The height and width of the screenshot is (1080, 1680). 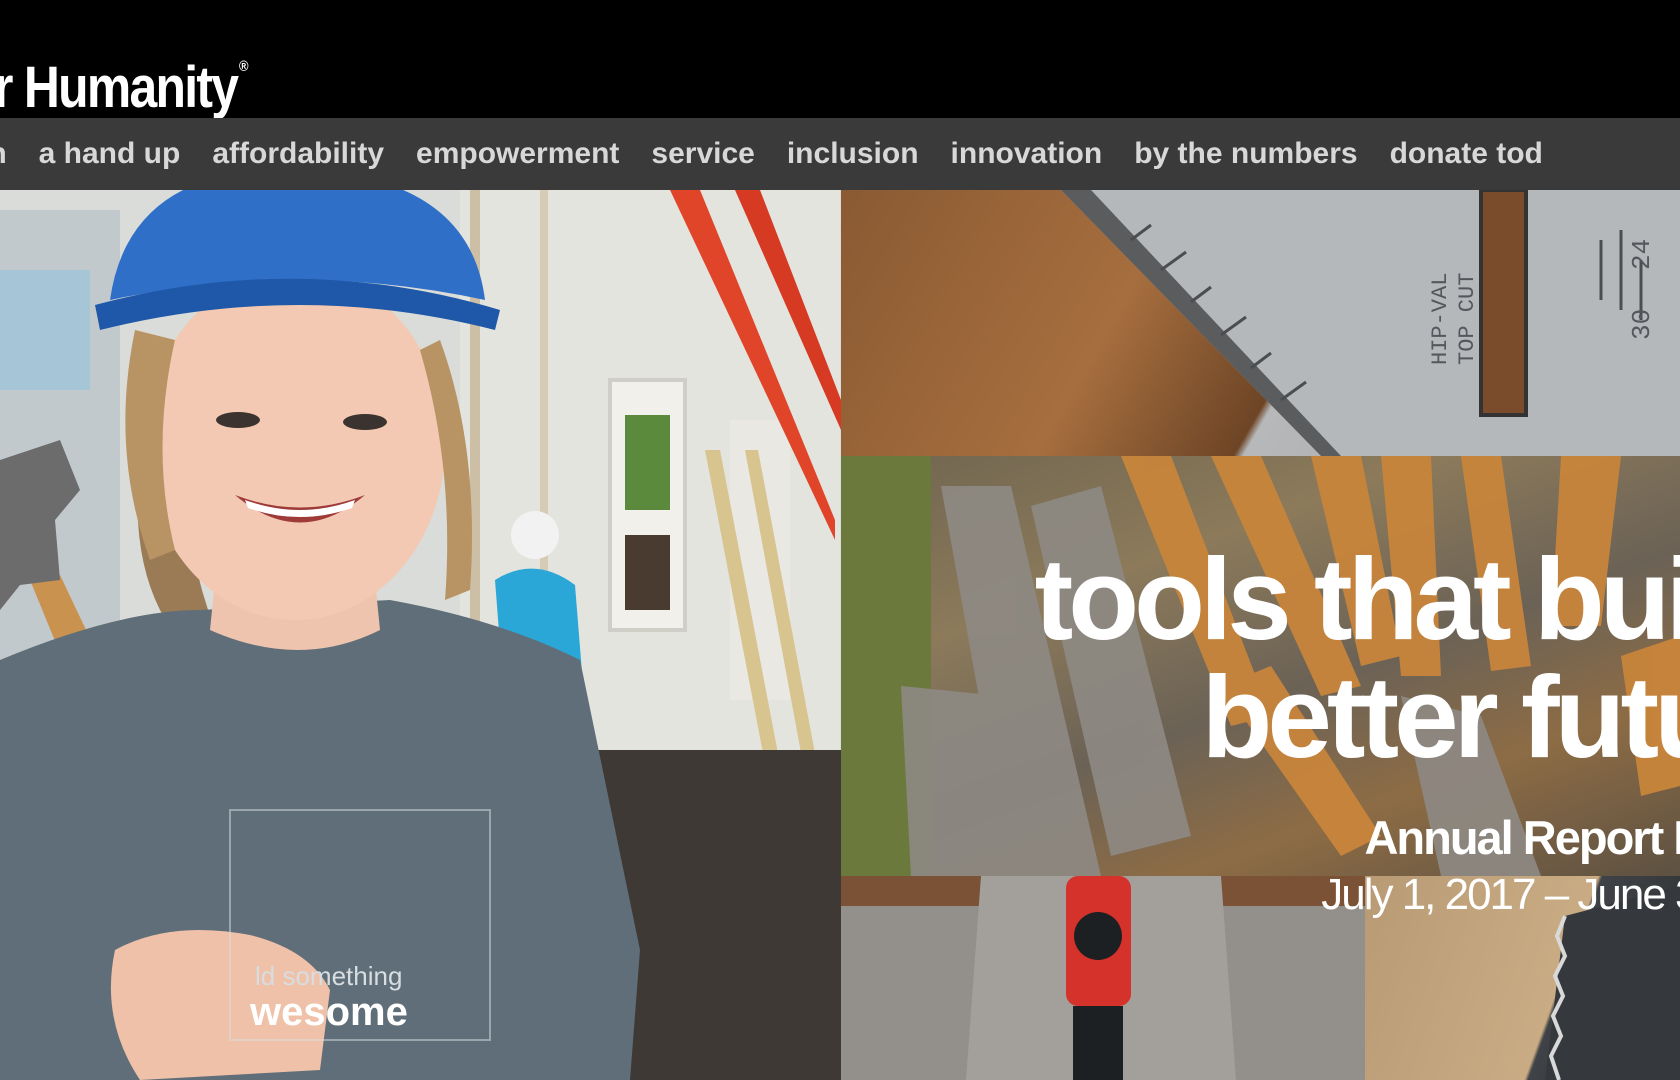 What do you see at coordinates (1522, 978) in the screenshot?
I see `handsaw-photo` at bounding box center [1522, 978].